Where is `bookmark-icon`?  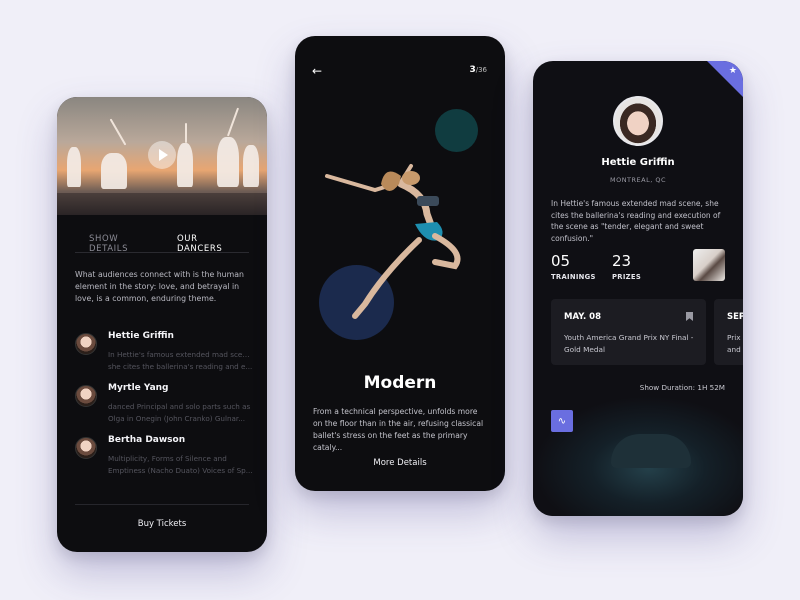 bookmark-icon is located at coordinates (689, 316).